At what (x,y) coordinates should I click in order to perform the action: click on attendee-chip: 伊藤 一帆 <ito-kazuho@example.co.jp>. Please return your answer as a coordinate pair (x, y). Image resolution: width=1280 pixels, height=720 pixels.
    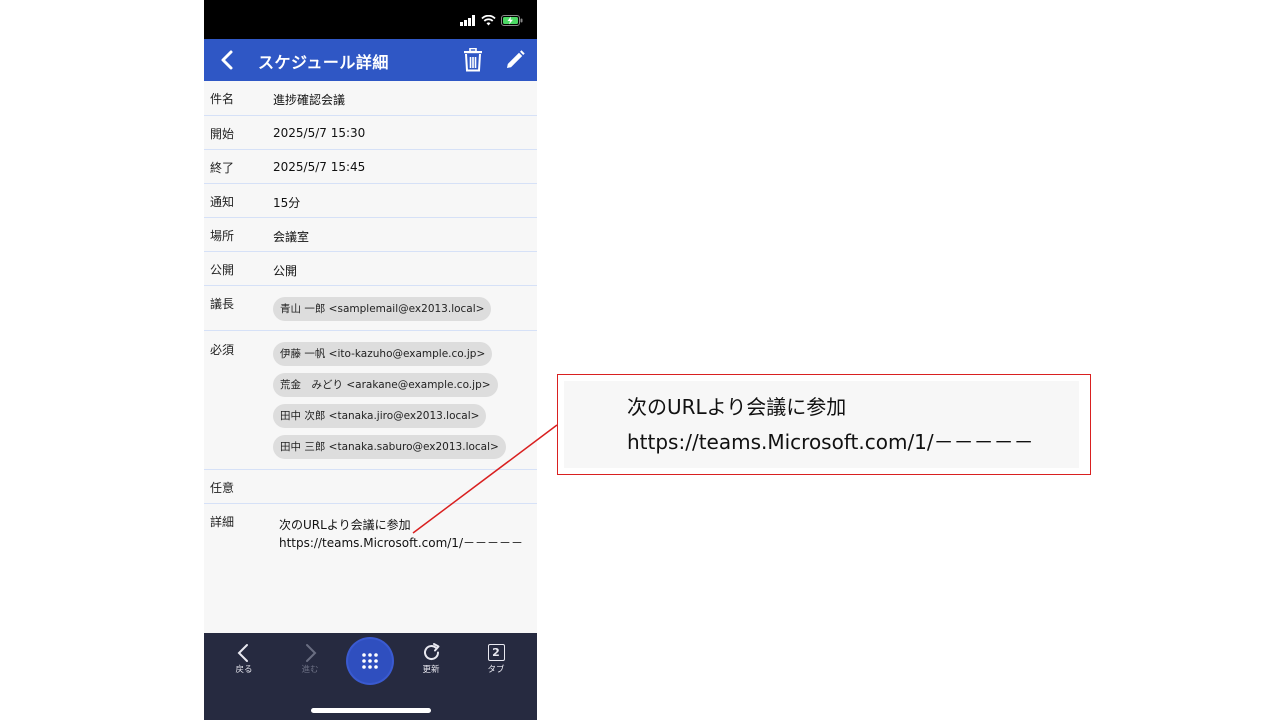
    Looking at the image, I should click on (383, 354).